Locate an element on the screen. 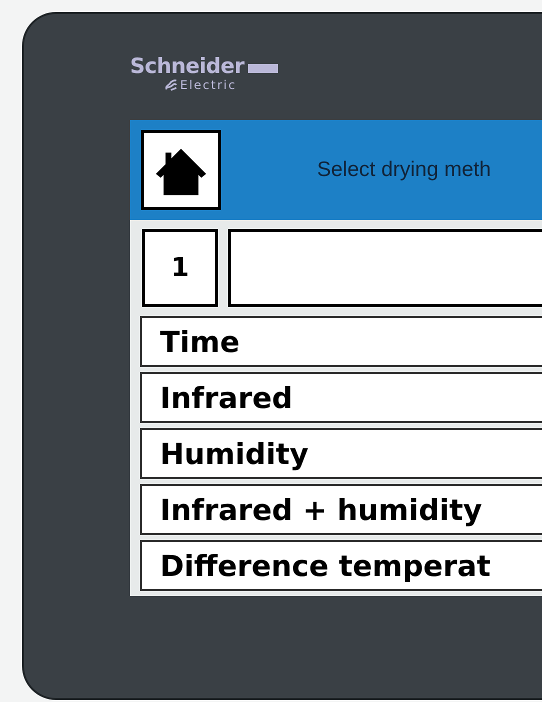 This screenshot has width=542, height=702. method-option: Infrared + humidity is located at coordinates (341, 509).